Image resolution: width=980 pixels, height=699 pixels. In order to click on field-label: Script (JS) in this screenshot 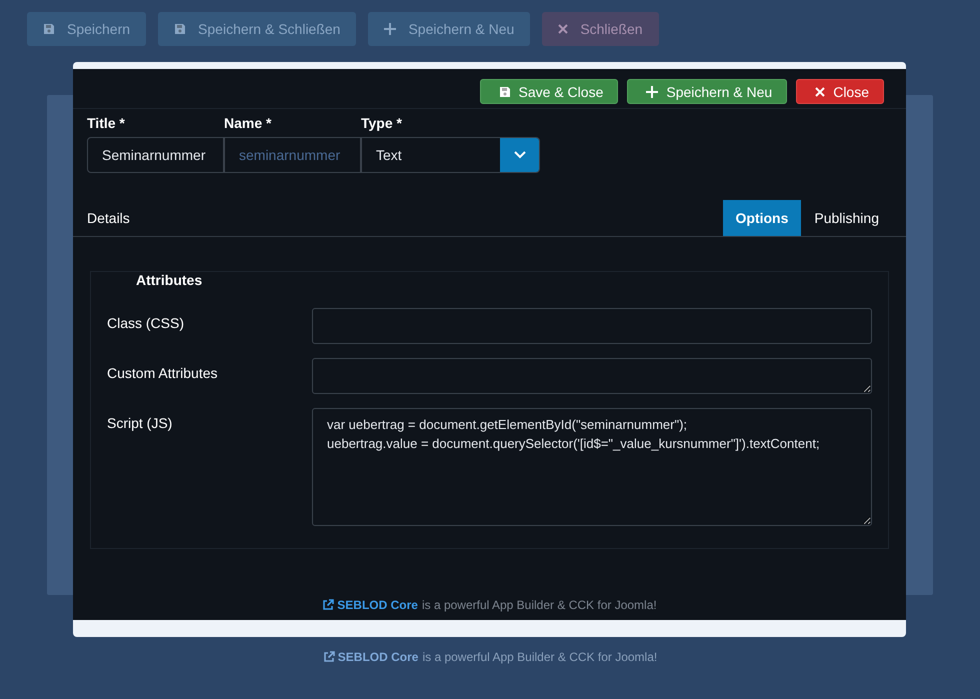, I will do `click(140, 423)`.